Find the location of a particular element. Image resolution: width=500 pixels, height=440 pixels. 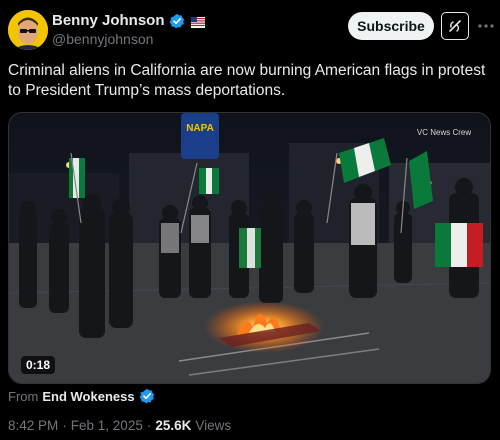

attribution-row: From End Wokeness is located at coordinates (81, 396).